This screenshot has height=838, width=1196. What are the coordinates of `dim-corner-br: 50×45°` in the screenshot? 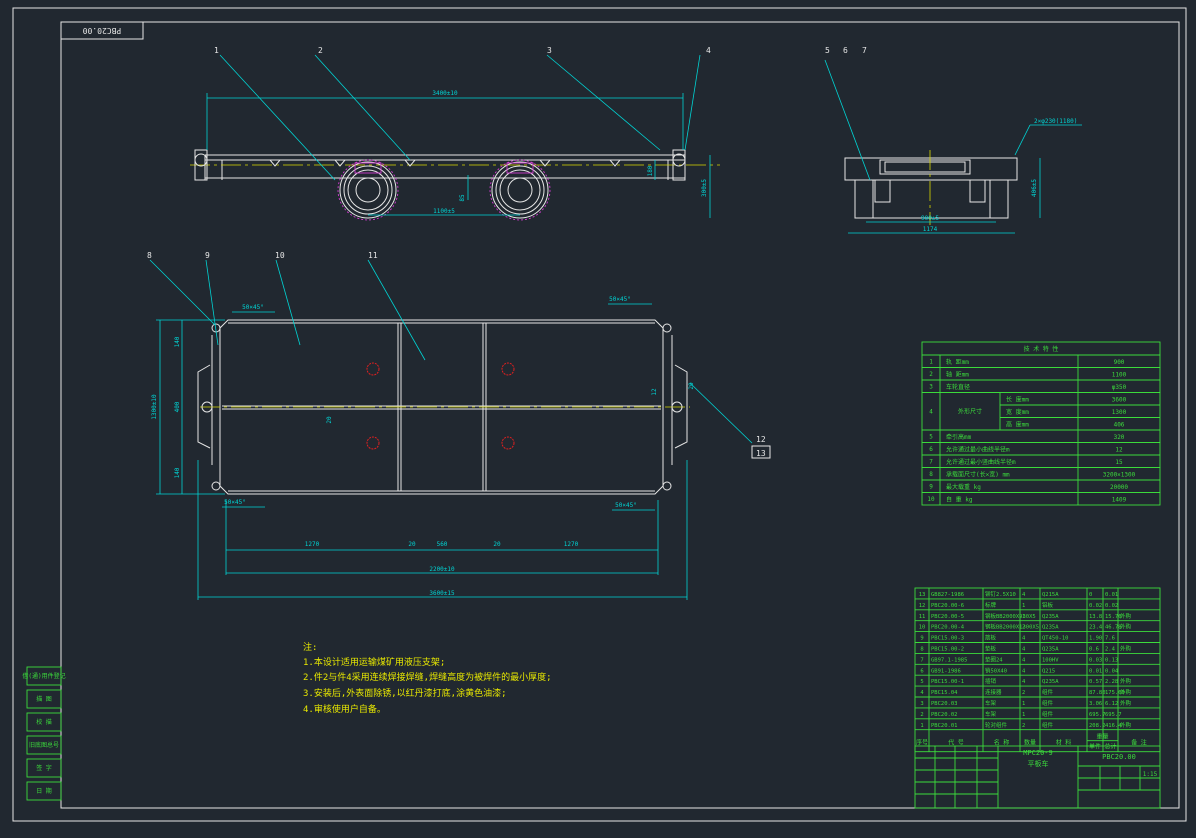 It's located at (626, 505).